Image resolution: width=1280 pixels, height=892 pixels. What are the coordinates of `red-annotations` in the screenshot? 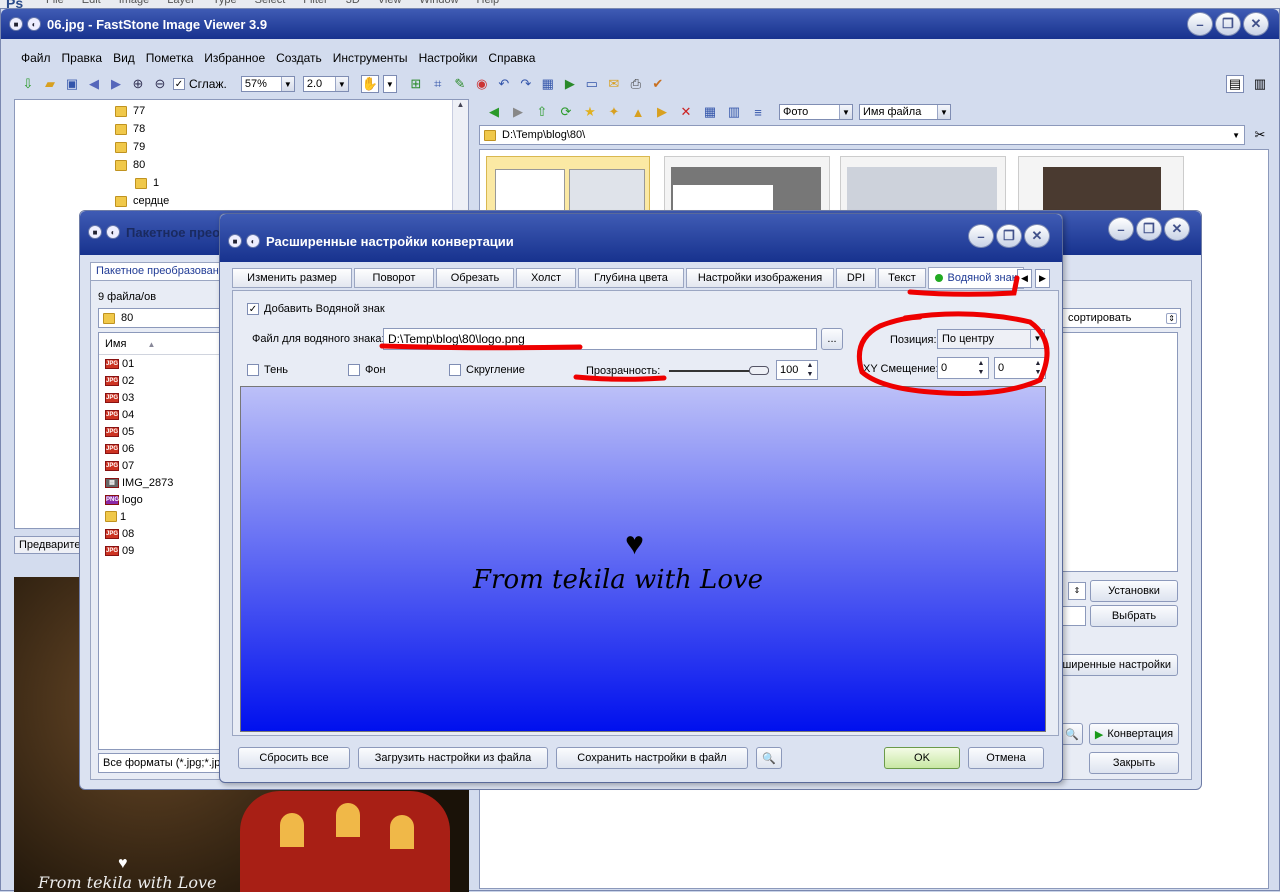 It's located at (714, 335).